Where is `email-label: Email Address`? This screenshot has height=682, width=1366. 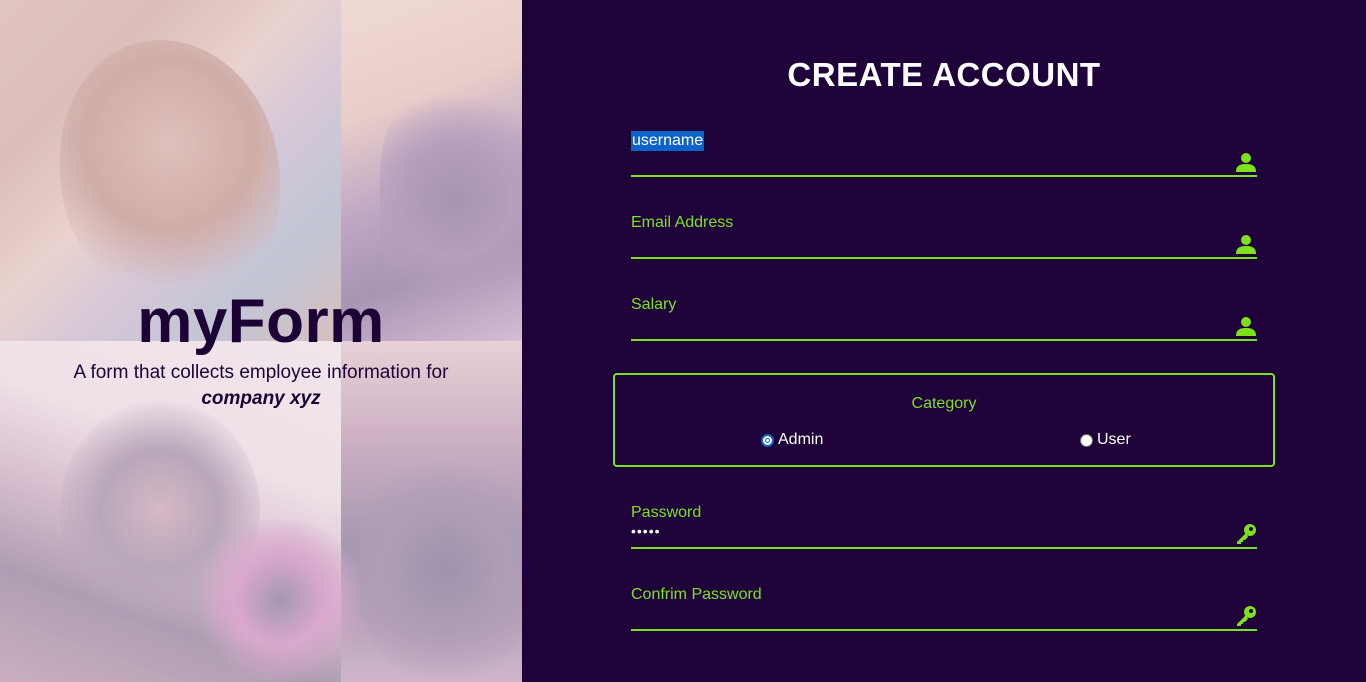
email-label: Email Address is located at coordinates (682, 222).